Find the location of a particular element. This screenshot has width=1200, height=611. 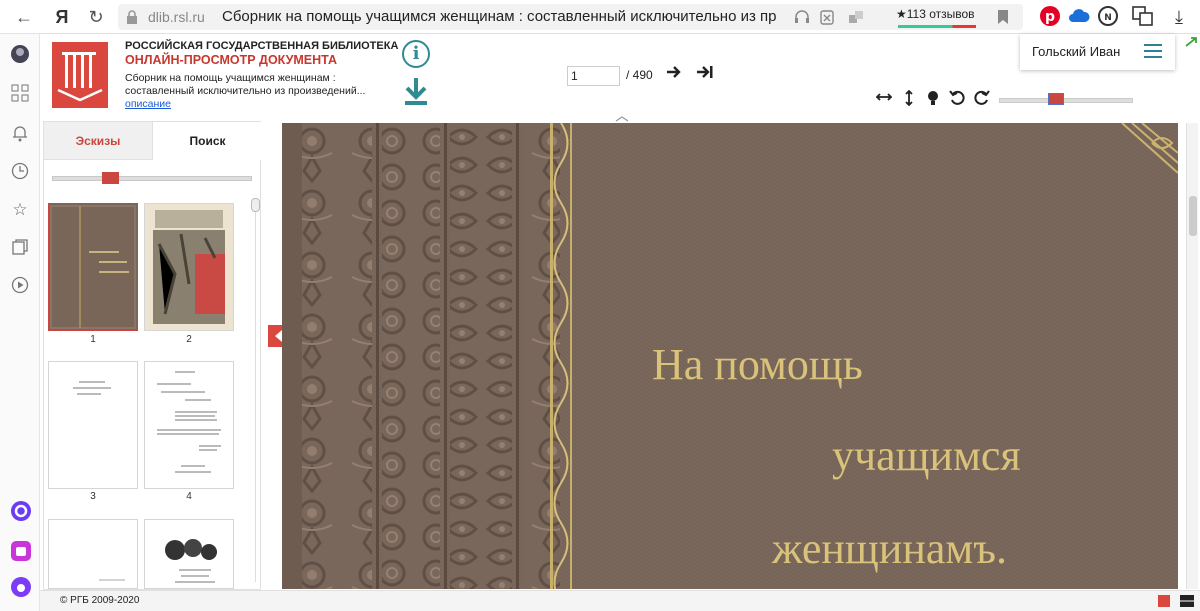

library-subtitle: ОНЛАЙН-ПРОСМОТР ДОКУМЕНТА is located at coordinates (231, 60).